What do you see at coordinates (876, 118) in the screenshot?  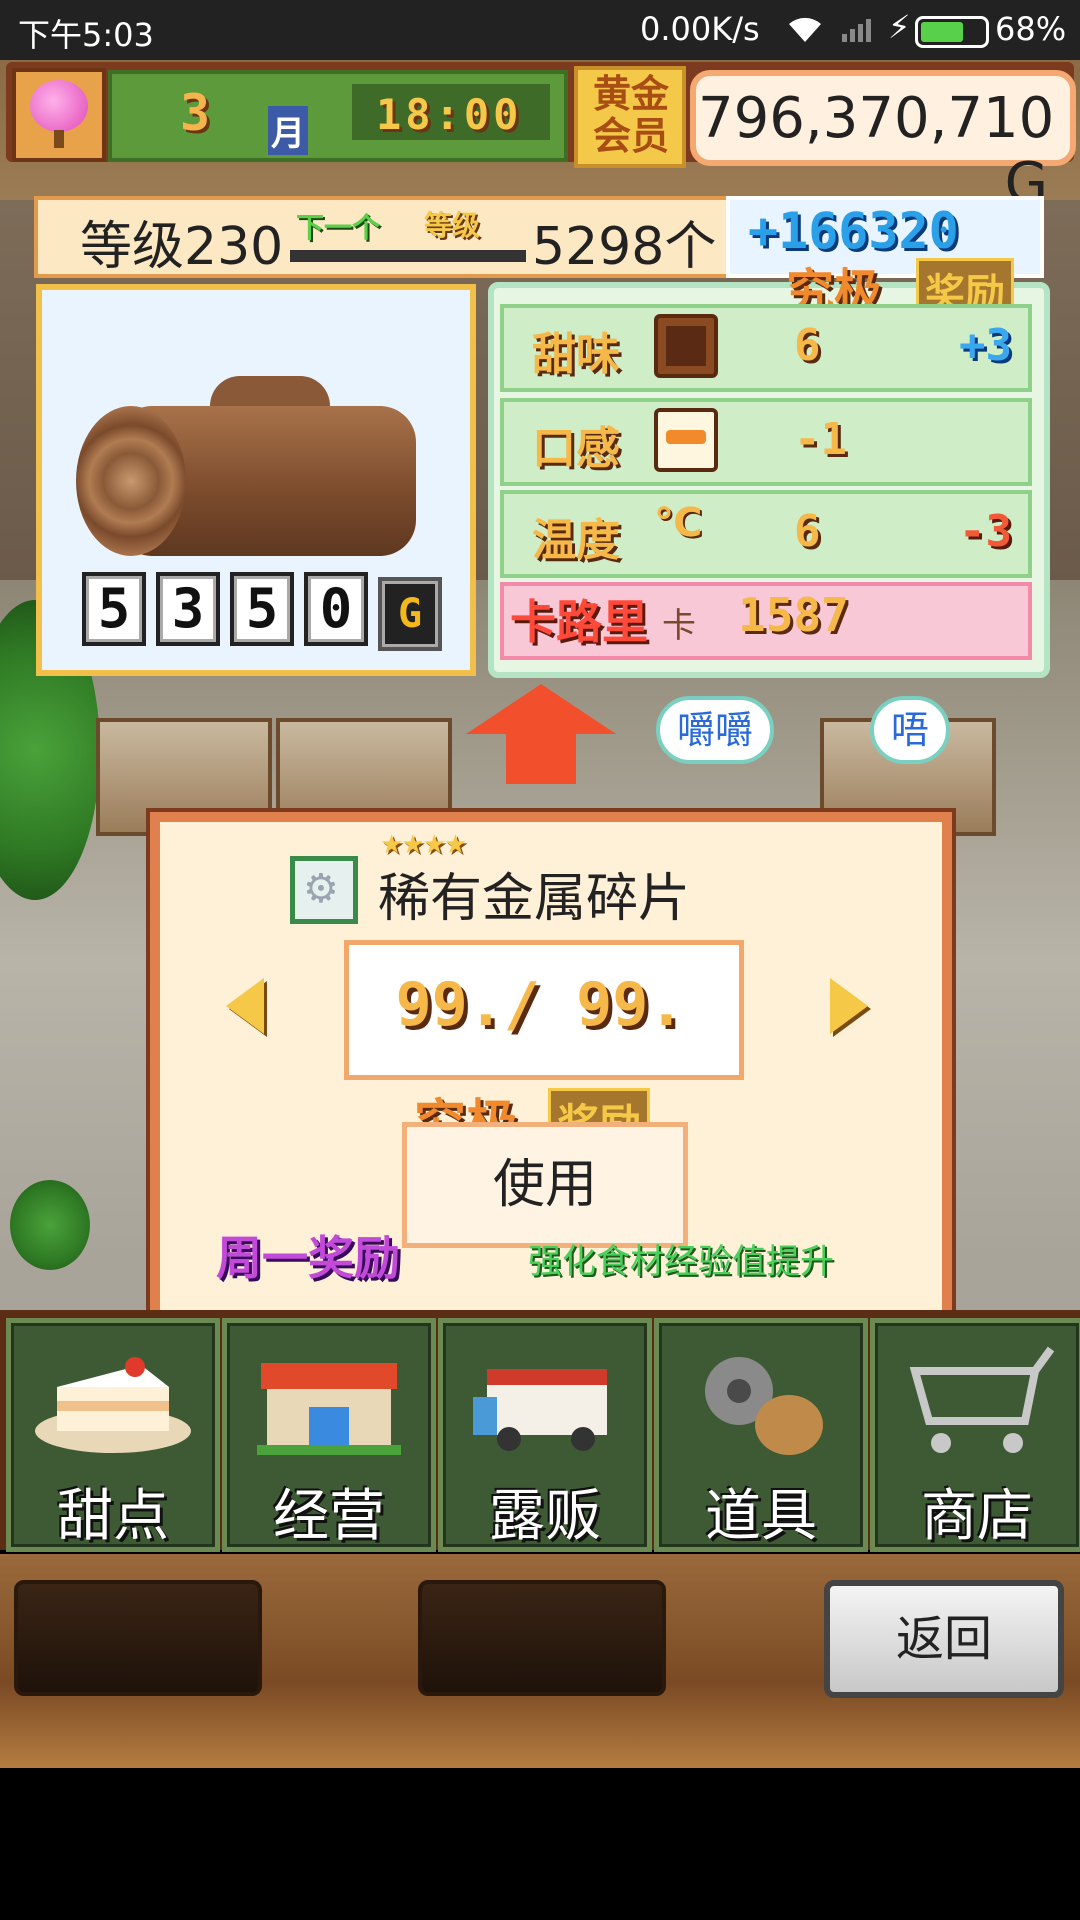 I see `money-amount: 796,370,710` at bounding box center [876, 118].